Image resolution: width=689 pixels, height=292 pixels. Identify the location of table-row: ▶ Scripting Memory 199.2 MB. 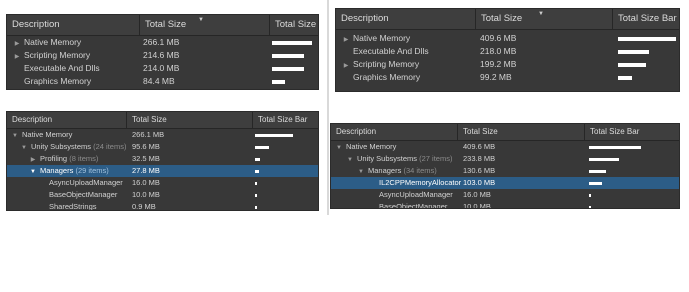
(507, 64).